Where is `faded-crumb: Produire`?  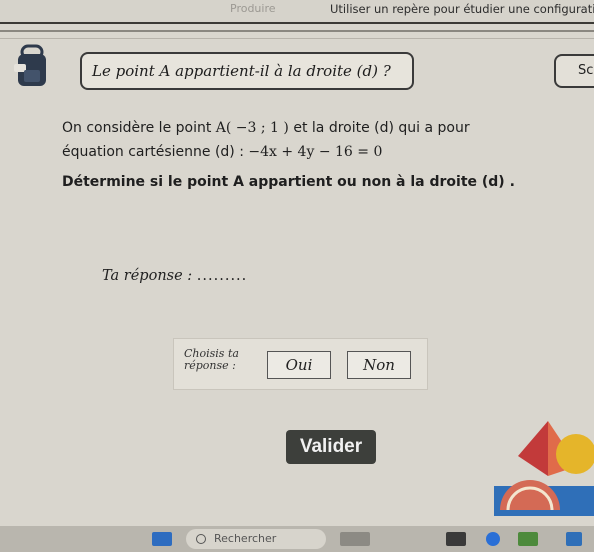 faded-crumb: Produire is located at coordinates (253, 8).